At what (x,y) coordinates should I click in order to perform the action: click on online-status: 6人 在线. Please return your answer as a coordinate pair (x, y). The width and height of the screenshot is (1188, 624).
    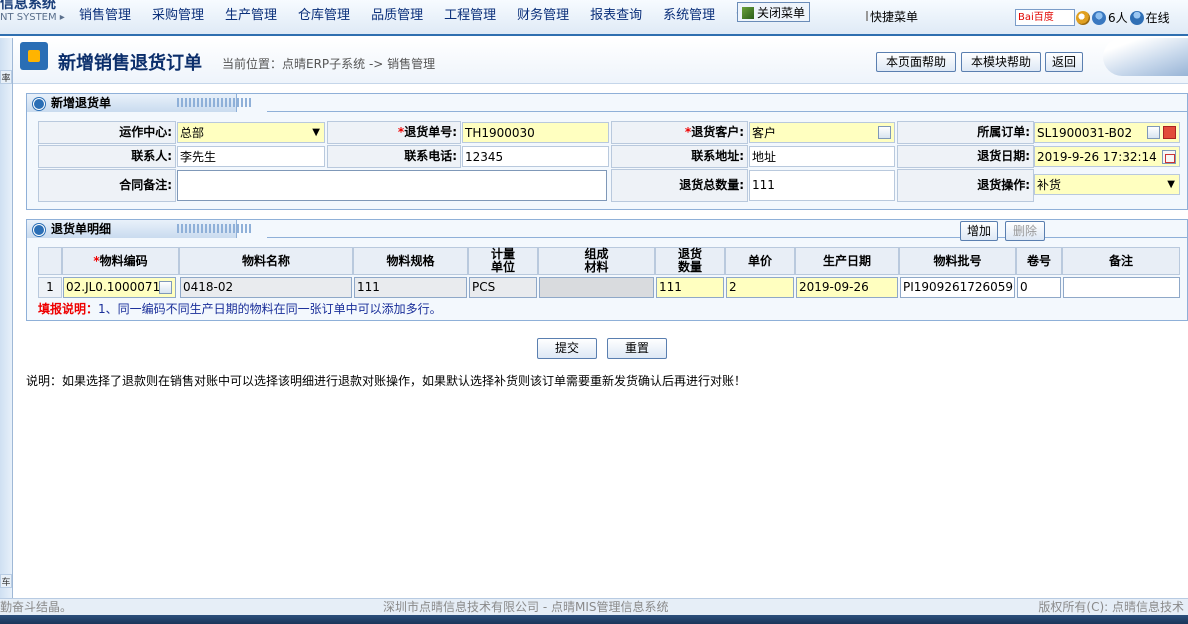
    Looking at the image, I should click on (1123, 17).